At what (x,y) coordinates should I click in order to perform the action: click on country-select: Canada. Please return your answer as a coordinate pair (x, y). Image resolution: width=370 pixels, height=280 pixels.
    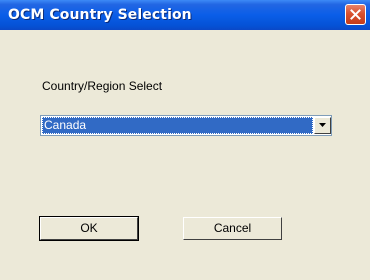
    Looking at the image, I should click on (186, 125).